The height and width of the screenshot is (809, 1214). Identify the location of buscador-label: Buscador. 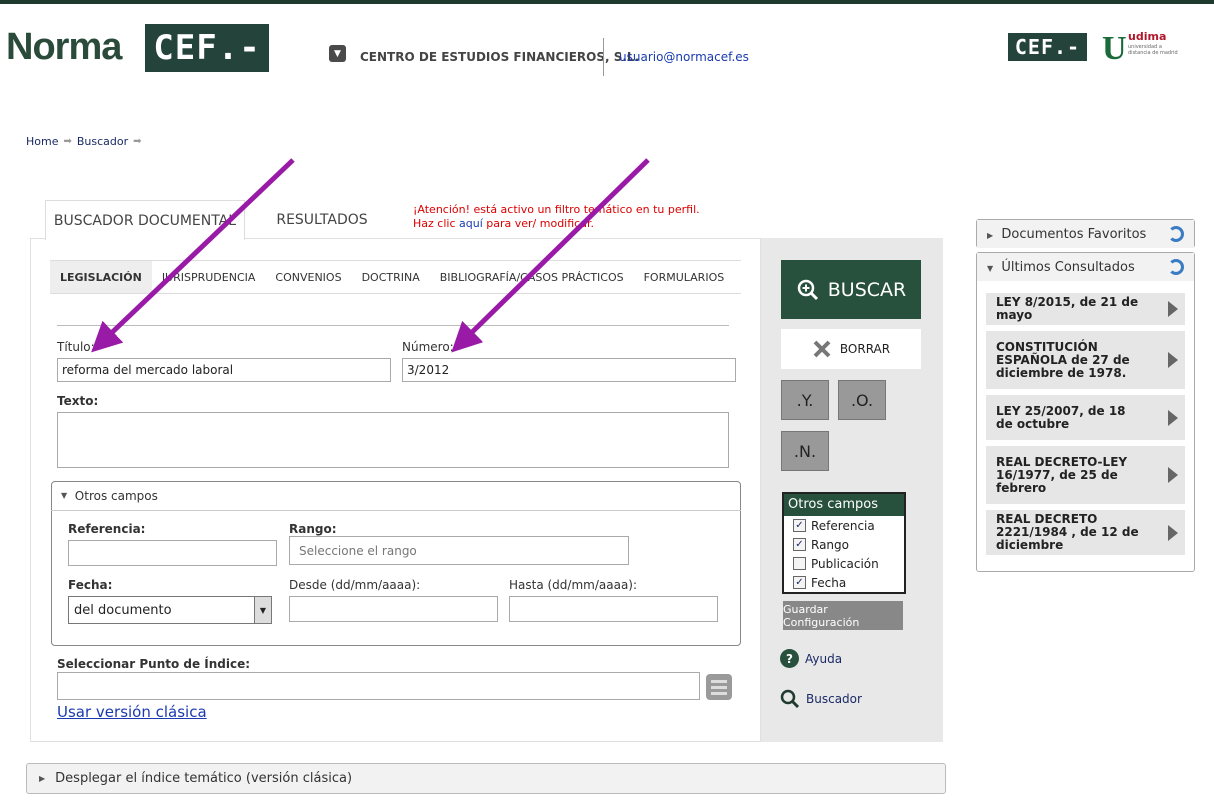
(834, 699).